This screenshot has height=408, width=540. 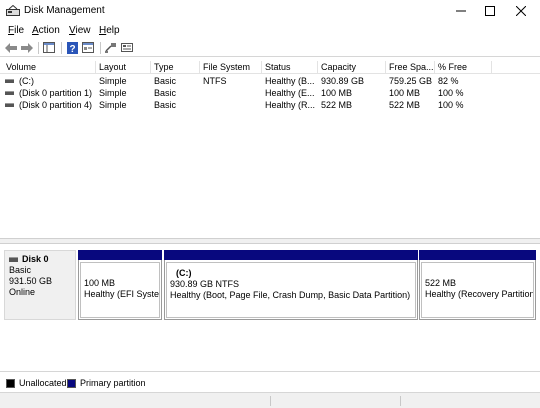 I want to click on cell-free-space: 522 MB, so click(x=405, y=105).